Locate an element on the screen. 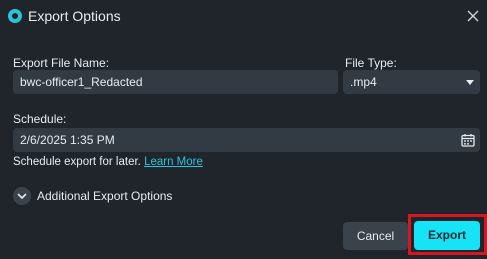  schedule-value: 2/6/2025 1:35 PM is located at coordinates (67, 140).